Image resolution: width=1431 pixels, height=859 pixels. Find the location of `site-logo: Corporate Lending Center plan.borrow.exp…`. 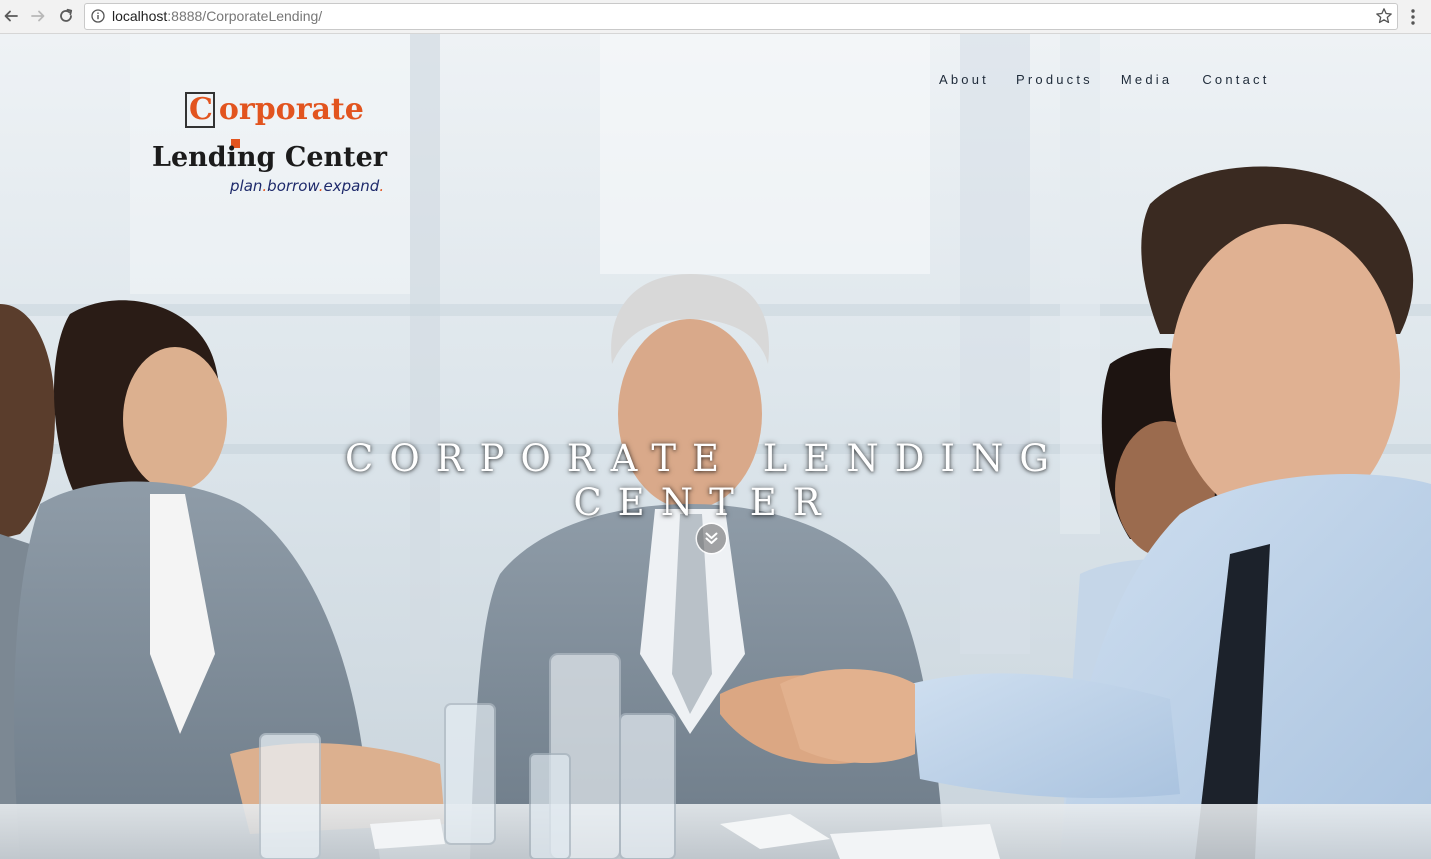

site-logo: Corporate Lending Center plan.borrow.exp… is located at coordinates (275, 146).